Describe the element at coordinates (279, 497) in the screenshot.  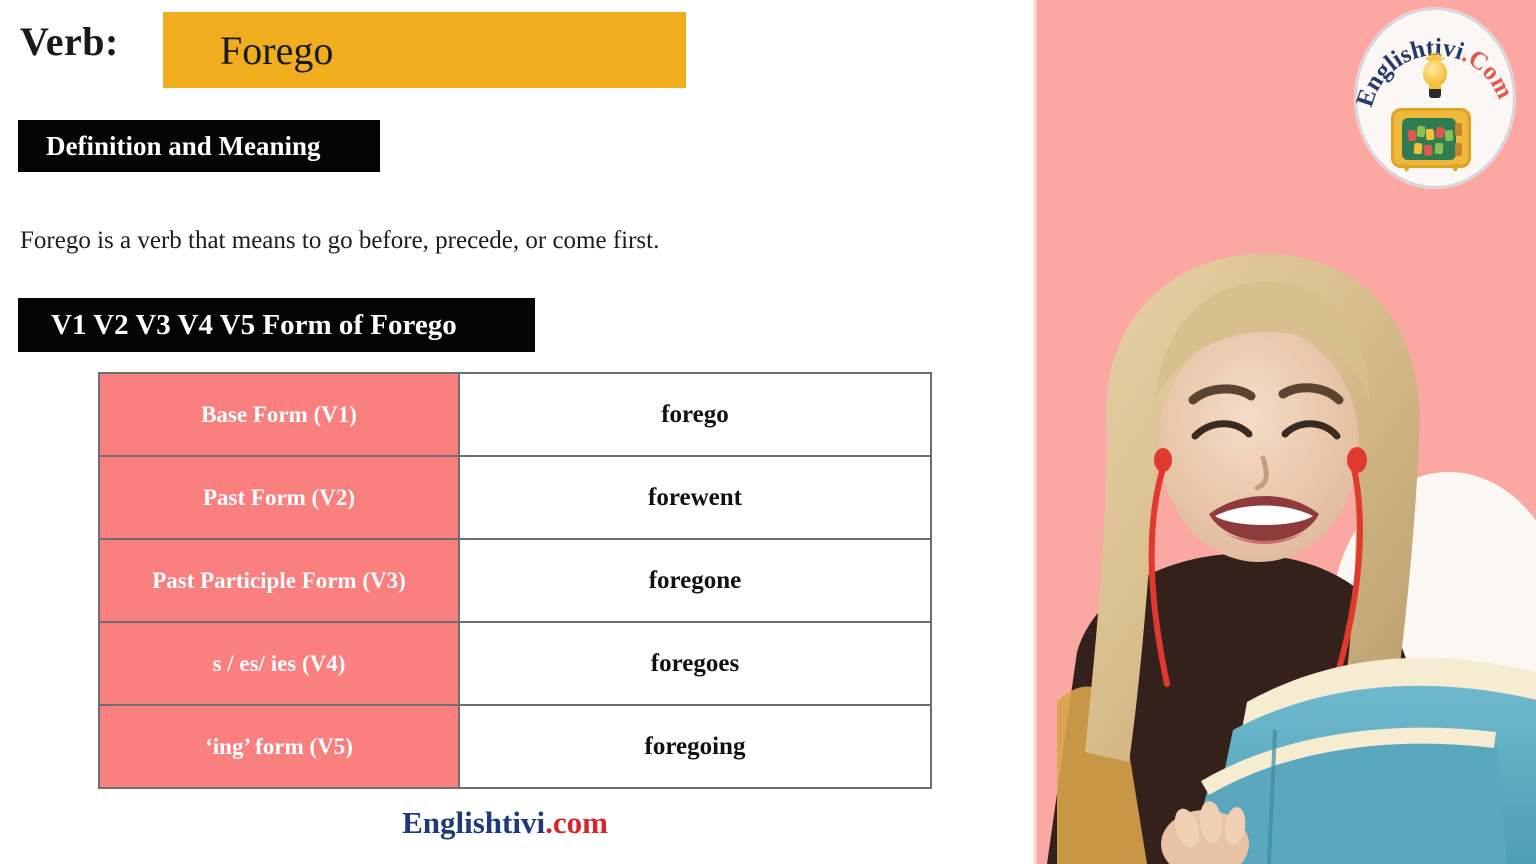
I see `form-label: Past Form (V2)` at that location.